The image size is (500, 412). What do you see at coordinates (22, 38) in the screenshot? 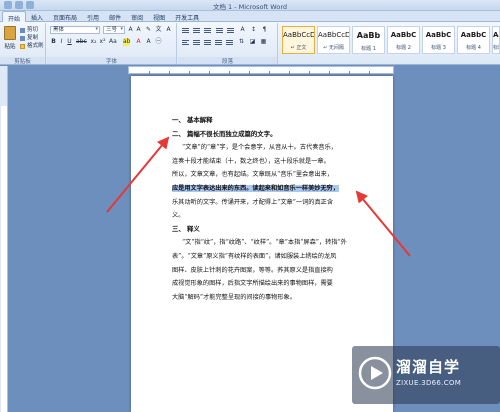
I see `copy-icon` at bounding box center [22, 38].